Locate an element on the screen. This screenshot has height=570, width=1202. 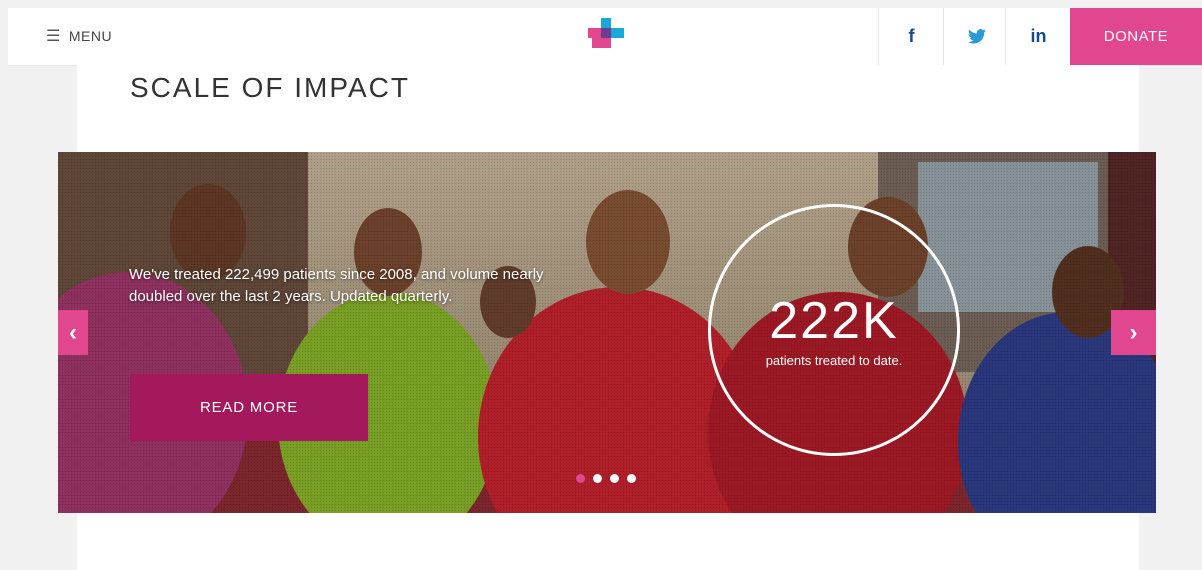
facebook-icon: f is located at coordinates (911, 36).